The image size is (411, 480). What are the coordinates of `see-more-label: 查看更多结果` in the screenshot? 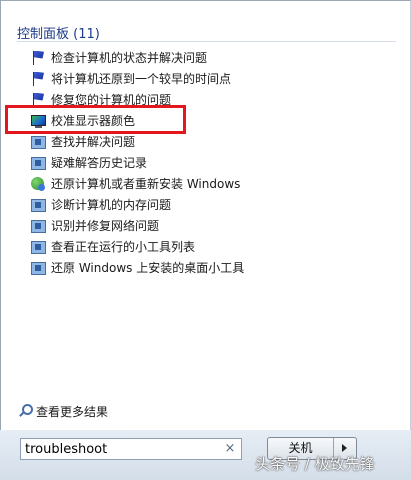 It's located at (72, 411).